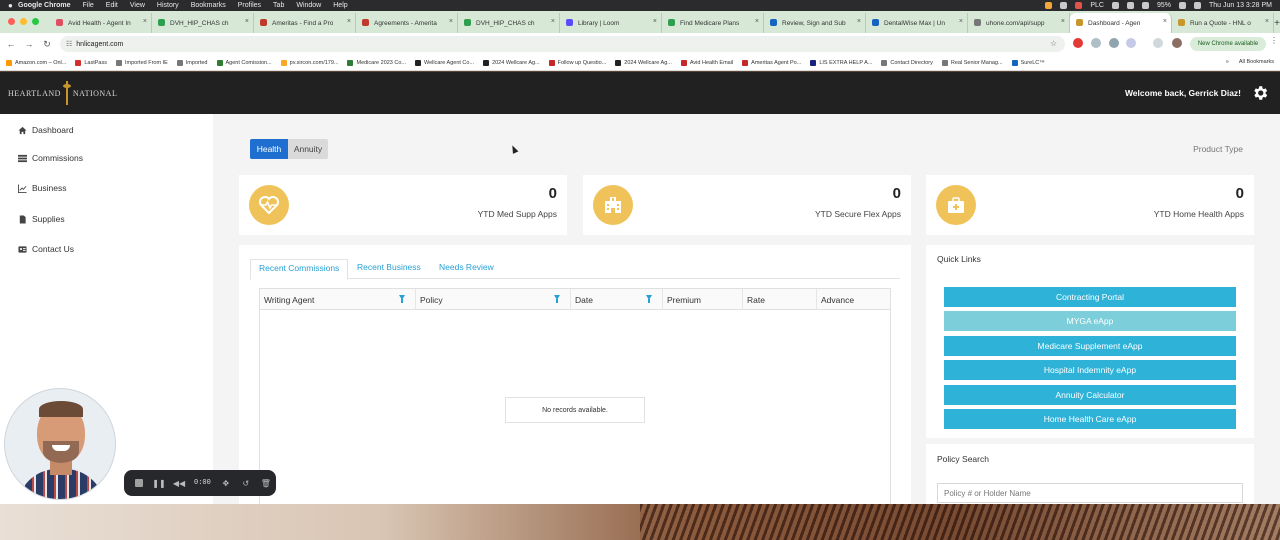  What do you see at coordinates (1090, 419) in the screenshot?
I see `home-health-care-eapp-button: Home Health Care eApp` at bounding box center [1090, 419].